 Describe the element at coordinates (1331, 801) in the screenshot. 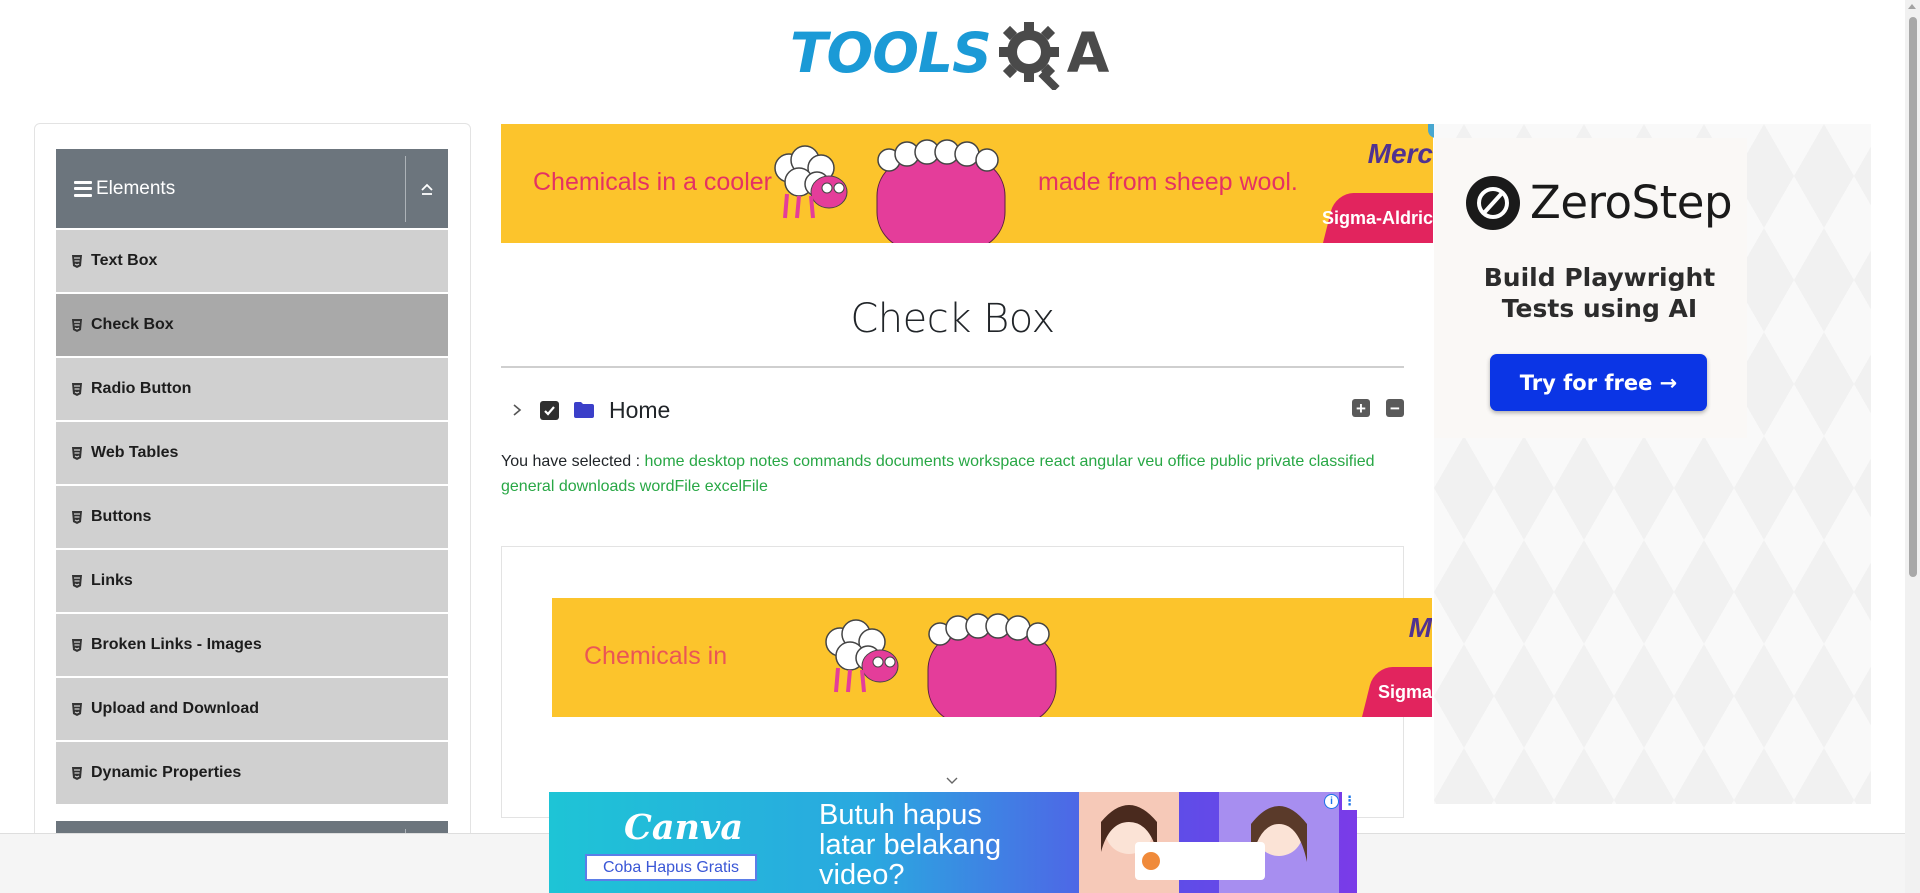

I see `ad-info-icon: i` at that location.